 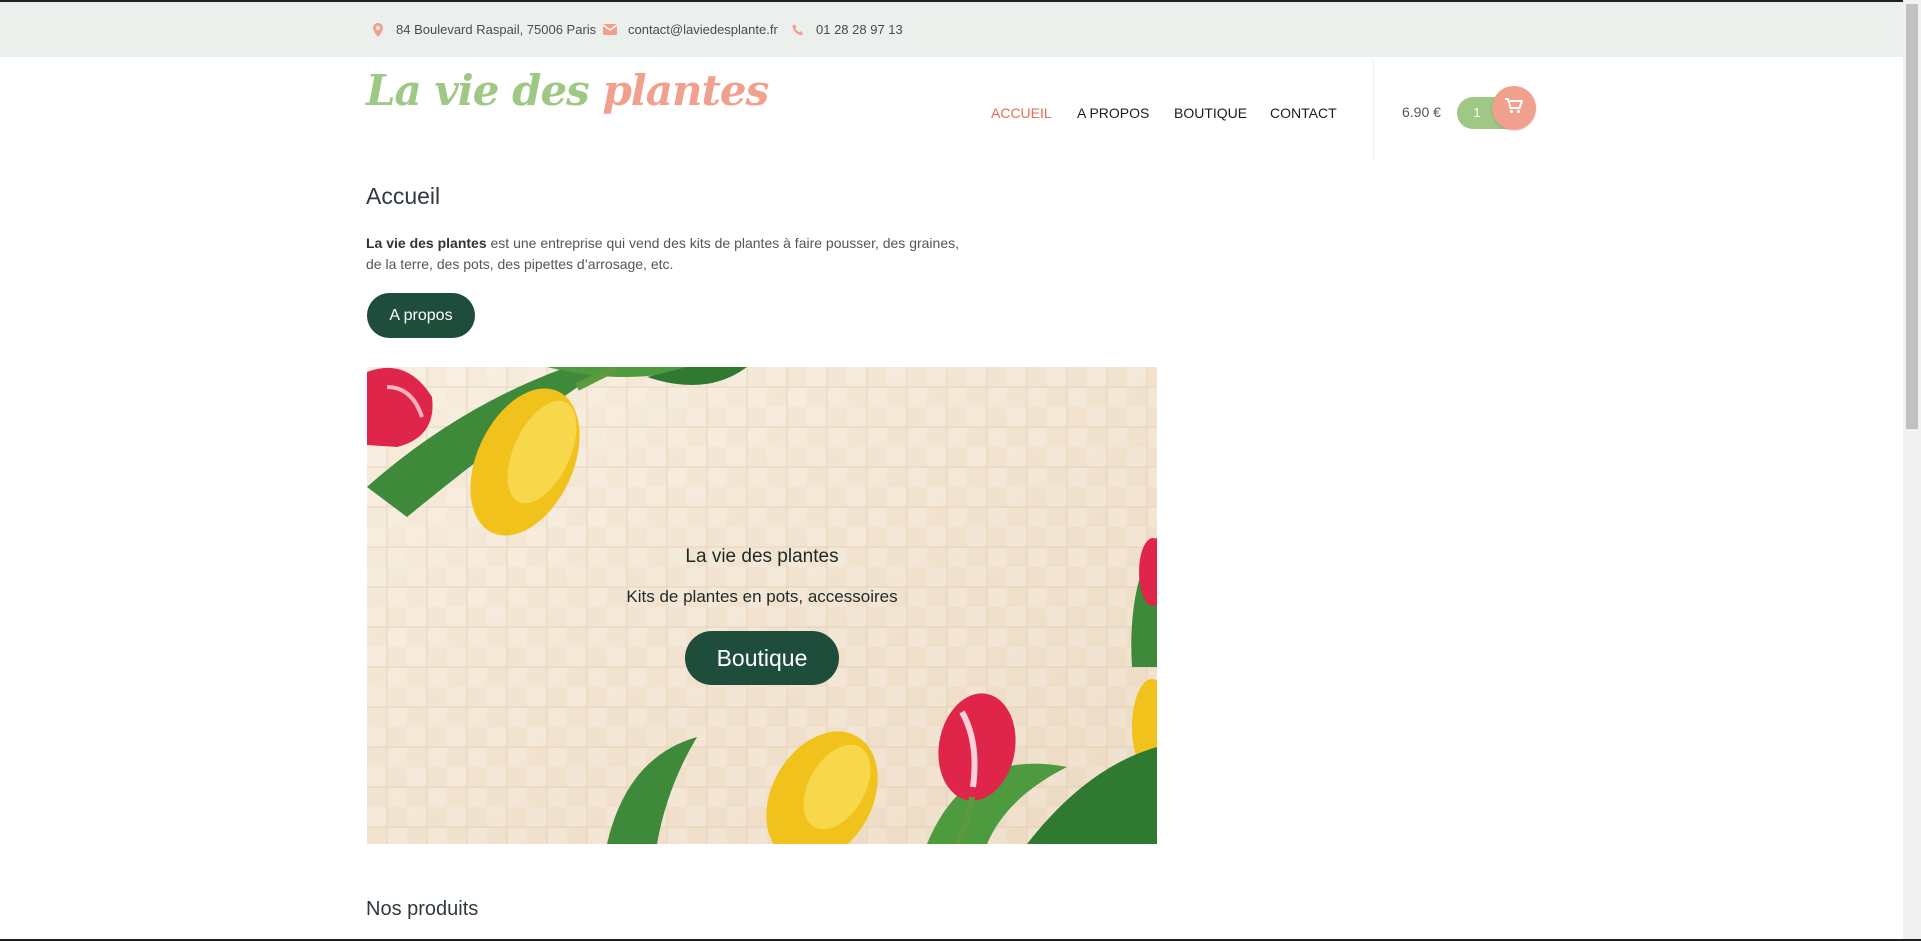 I want to click on nav-item-contact: CONTACT, so click(x=1303, y=113).